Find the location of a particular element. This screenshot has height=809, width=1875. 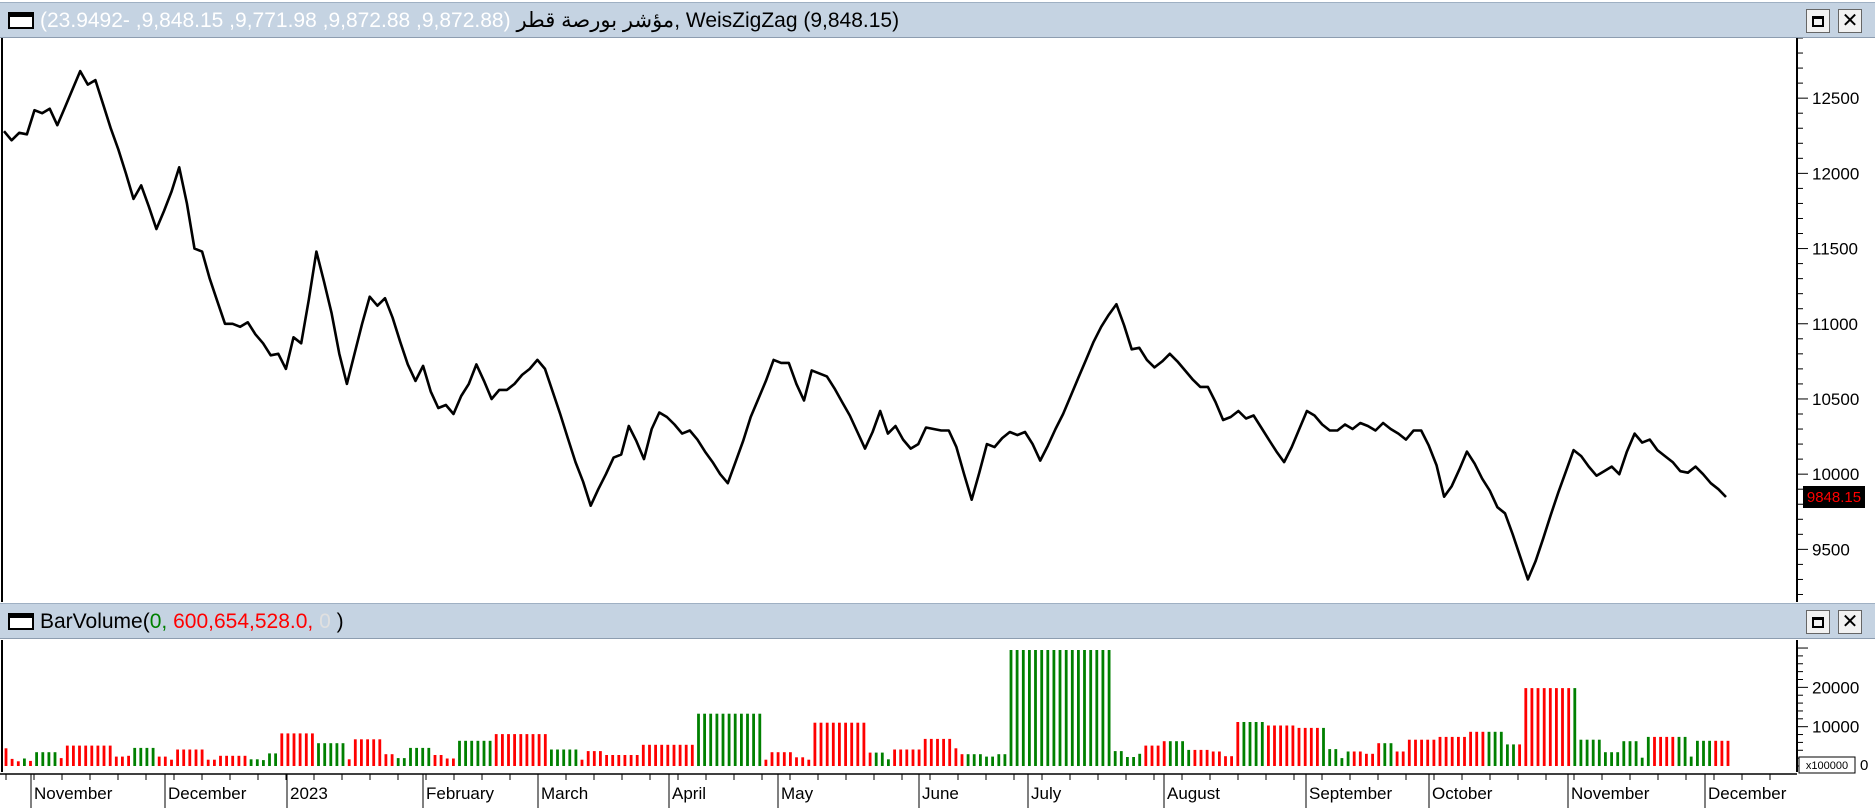

indicator-label: WeisZigZag (9,848.15) is located at coordinates (792, 20).